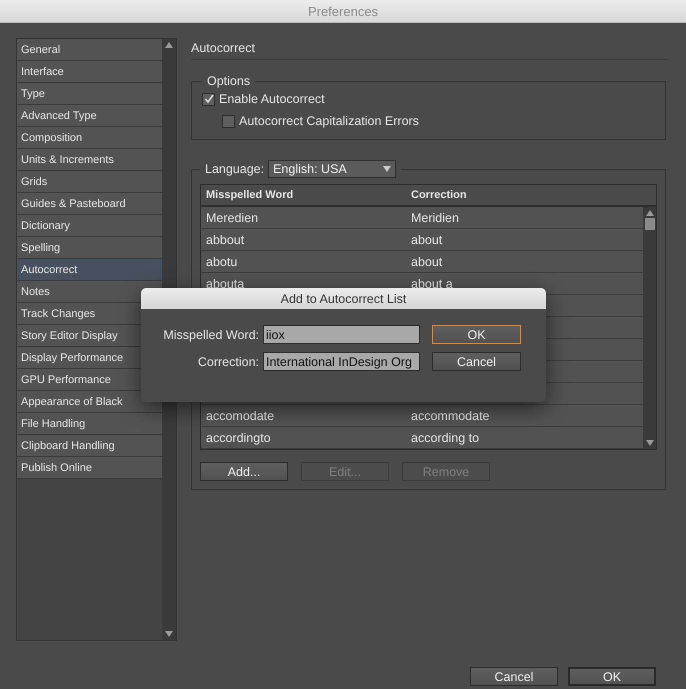 This screenshot has height=689, width=686. Describe the element at coordinates (89, 72) in the screenshot. I see `sidebar-item: Interface` at that location.